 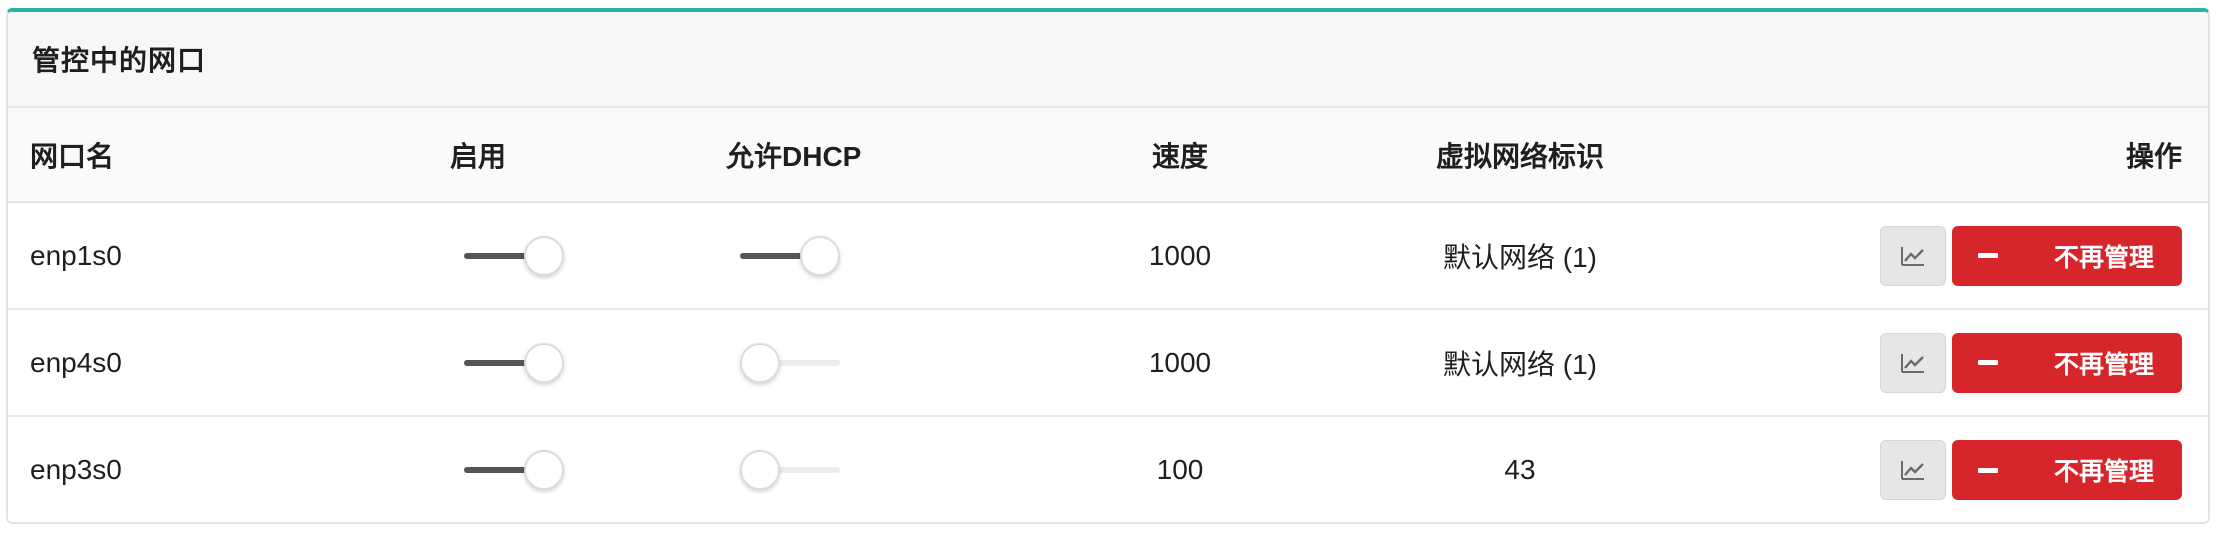 What do you see at coordinates (76, 469) in the screenshot?
I see `interface-name: enp3s0` at bounding box center [76, 469].